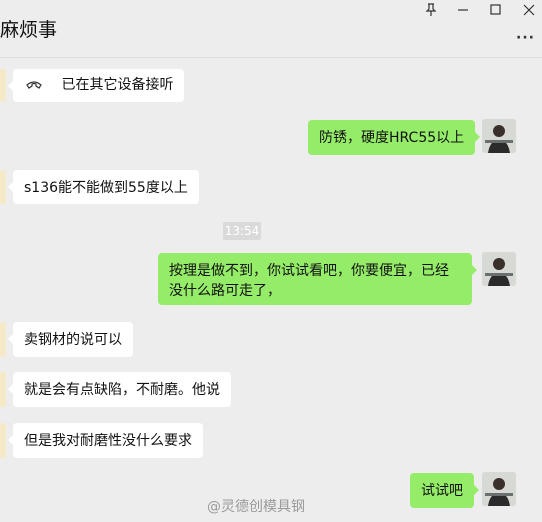 The image size is (542, 522). I want to click on message-text: 试试吧, so click(442, 491).